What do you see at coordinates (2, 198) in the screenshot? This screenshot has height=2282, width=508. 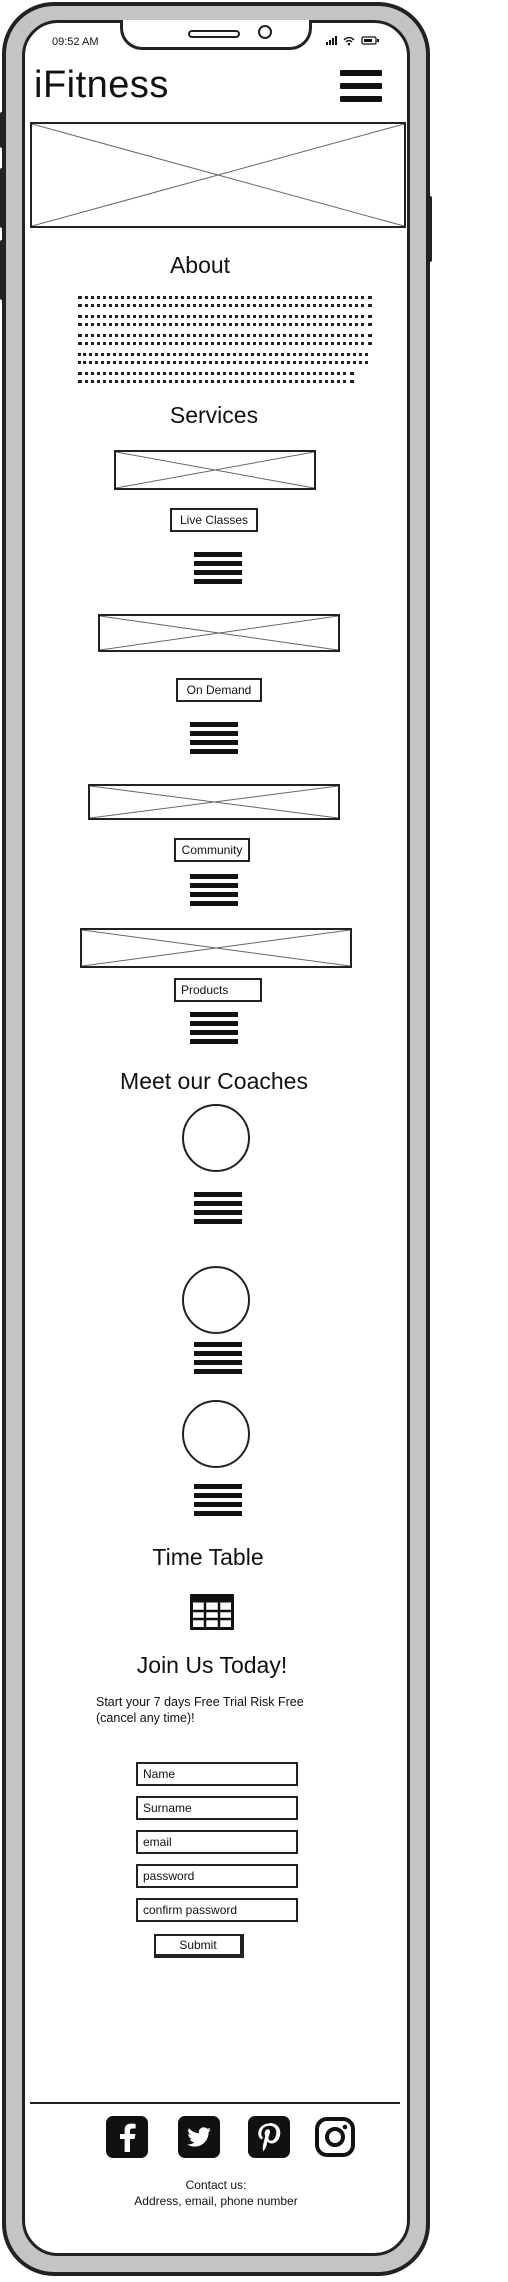 I see `volume-up-button` at bounding box center [2, 198].